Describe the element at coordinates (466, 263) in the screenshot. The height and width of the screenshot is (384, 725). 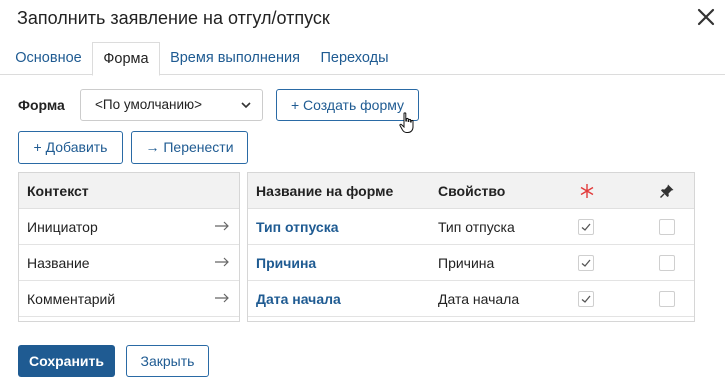
I see `form-field-property: Причина` at that location.